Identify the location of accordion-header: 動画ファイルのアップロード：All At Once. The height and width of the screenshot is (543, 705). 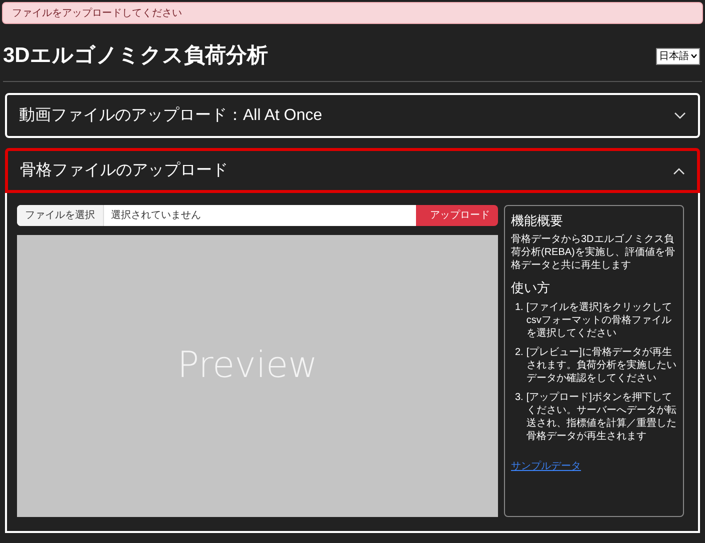
(352, 115).